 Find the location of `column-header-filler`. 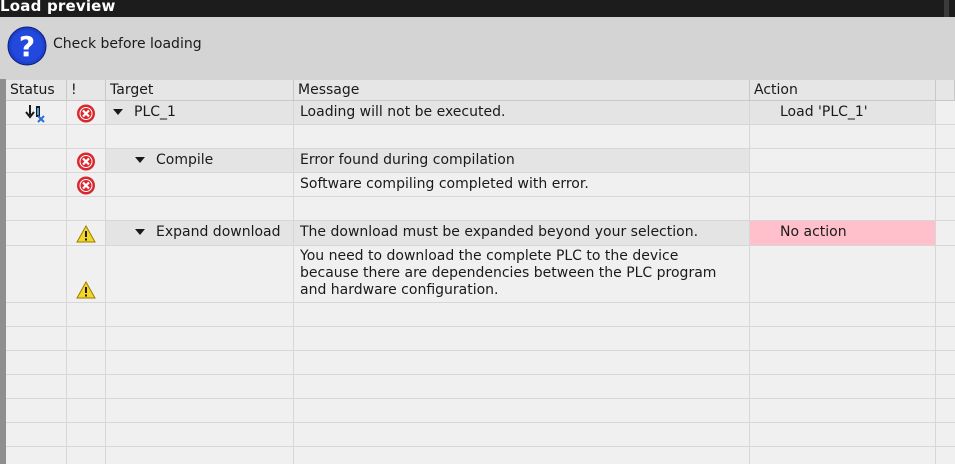

column-header-filler is located at coordinates (945, 90).